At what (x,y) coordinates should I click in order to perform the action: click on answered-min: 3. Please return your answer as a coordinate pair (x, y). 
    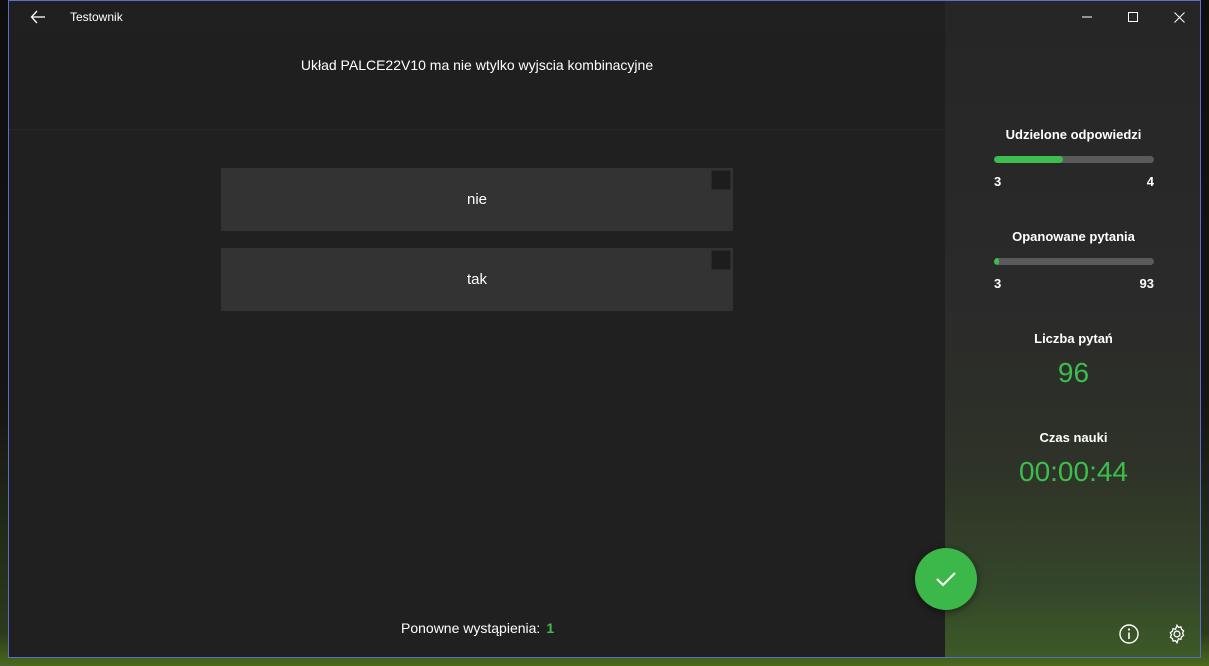
    Looking at the image, I should click on (998, 181).